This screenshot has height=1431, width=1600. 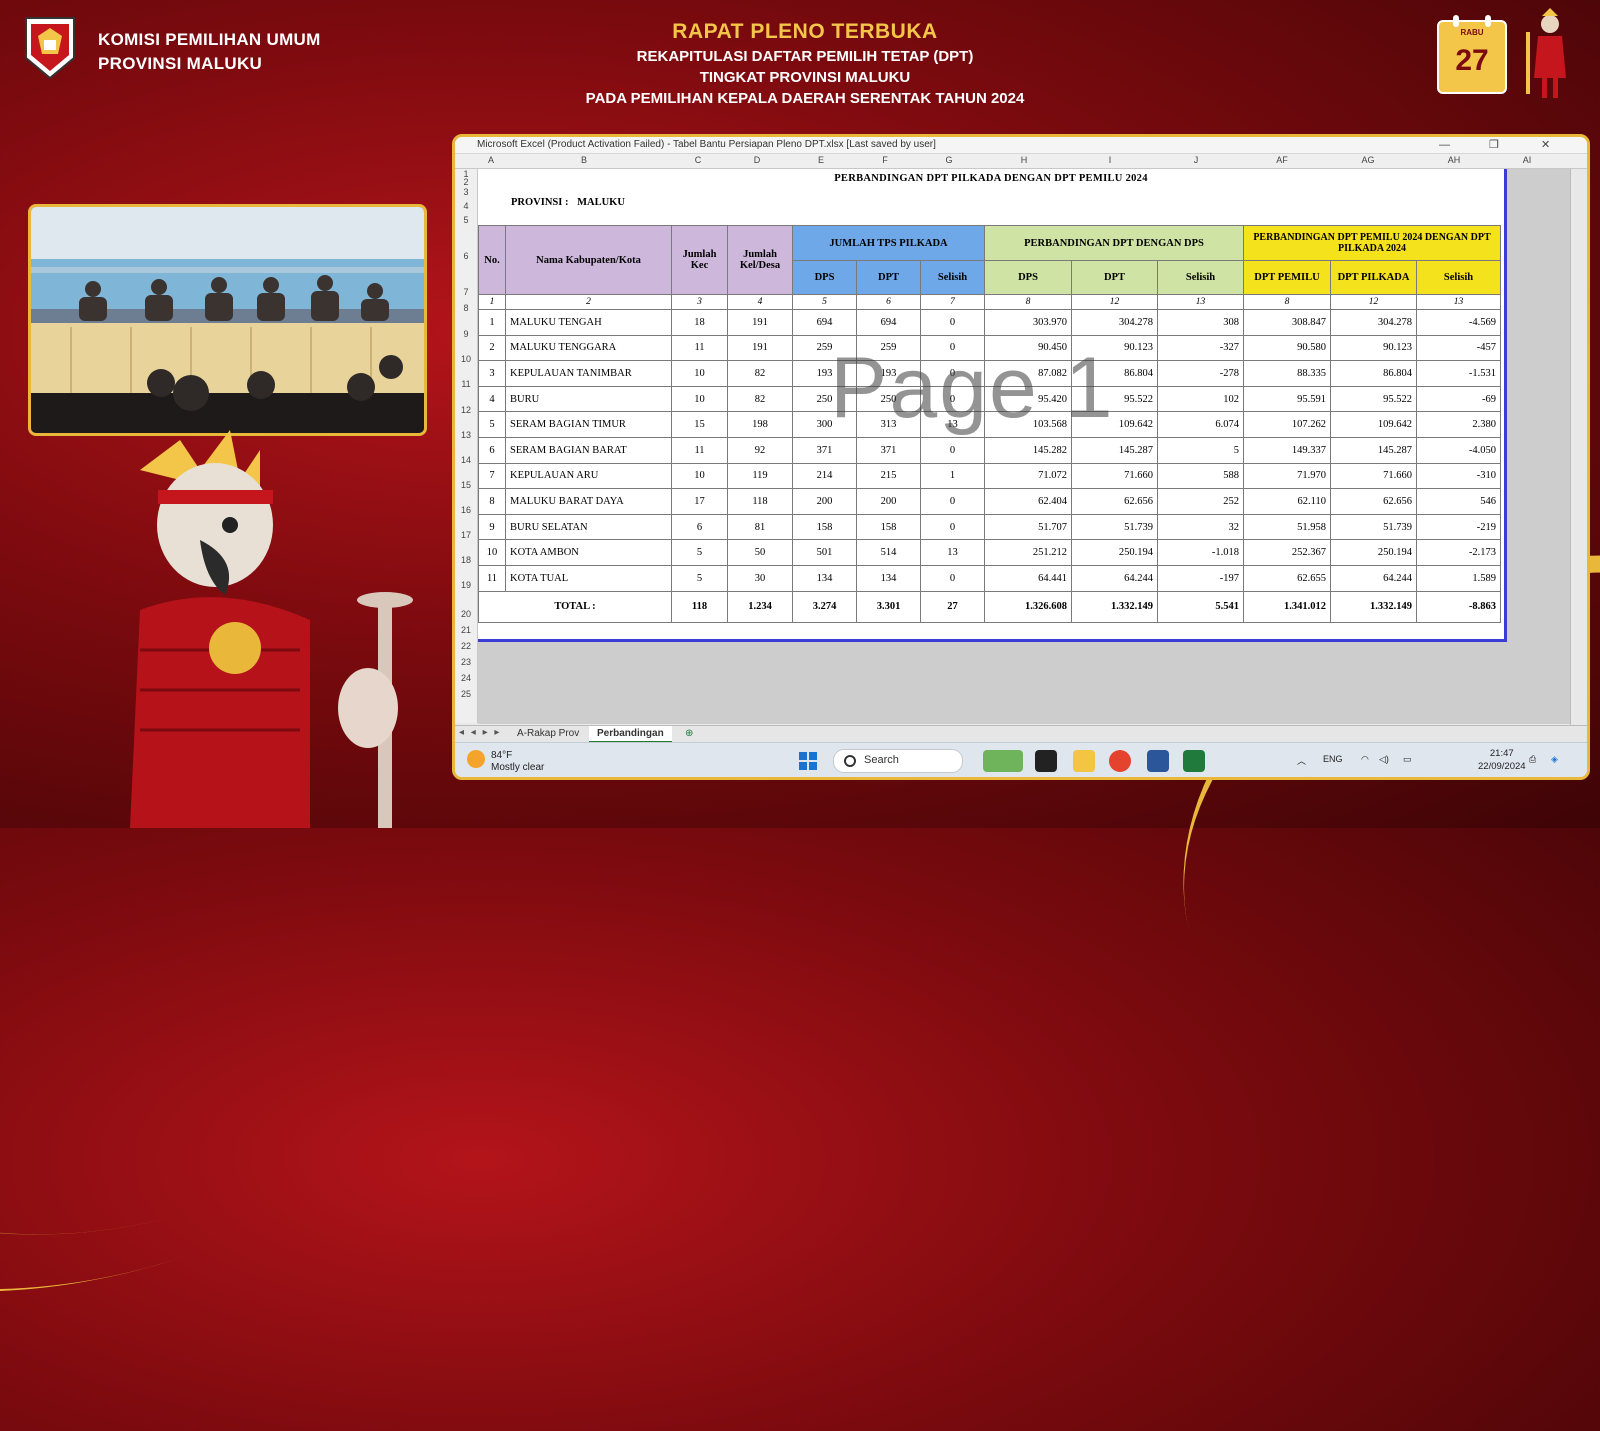 I want to click on table-cell: 145.287, so click(x=1373, y=450).